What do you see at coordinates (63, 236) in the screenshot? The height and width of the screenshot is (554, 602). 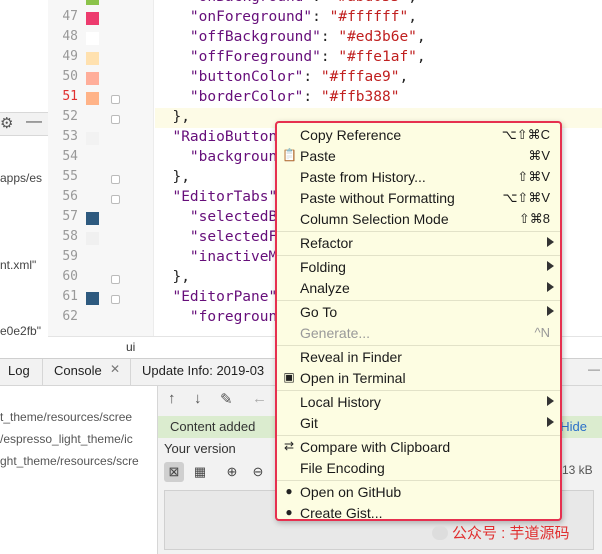 I see `line-number: 58` at bounding box center [63, 236].